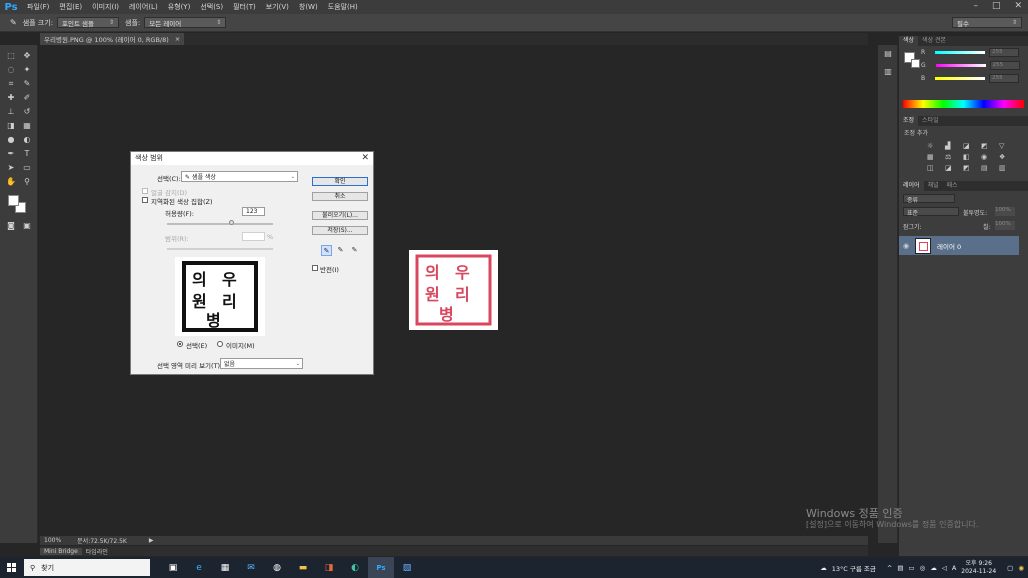  I want to click on dodge-tool-icon: ◐, so click(27, 140).